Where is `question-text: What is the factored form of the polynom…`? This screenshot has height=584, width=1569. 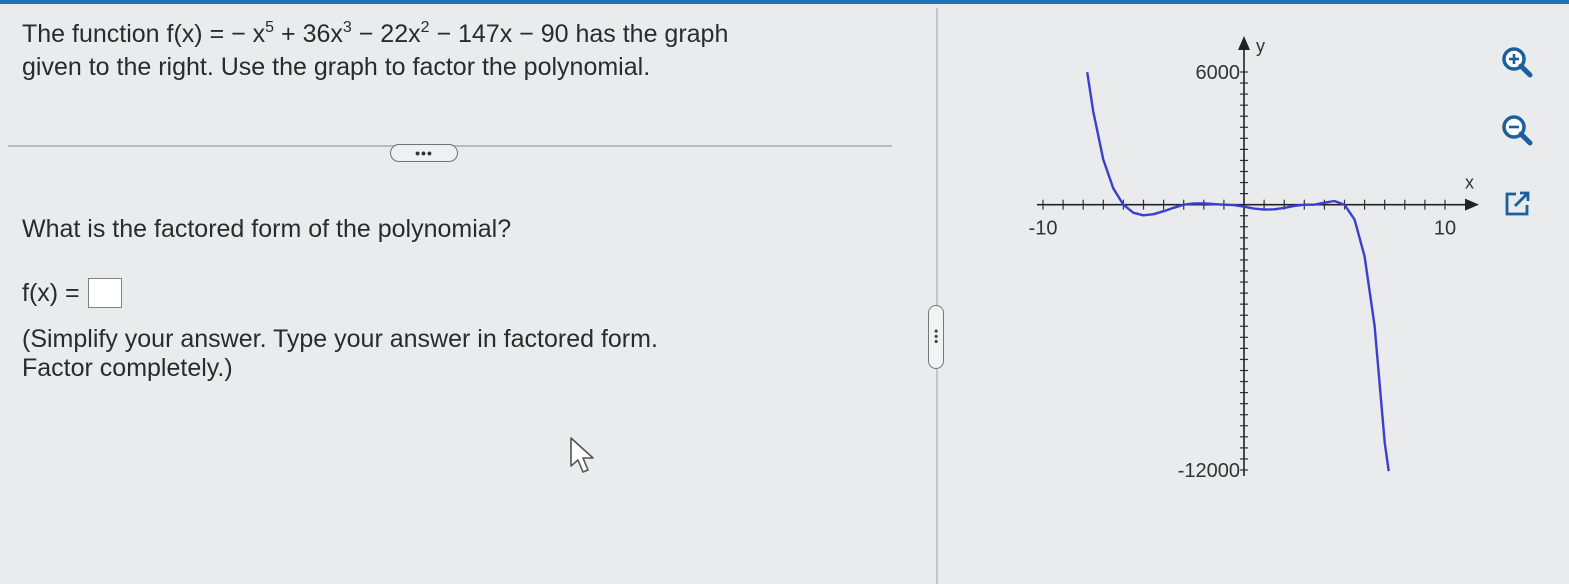
question-text: What is the factored form of the polynom… is located at coordinates (267, 229).